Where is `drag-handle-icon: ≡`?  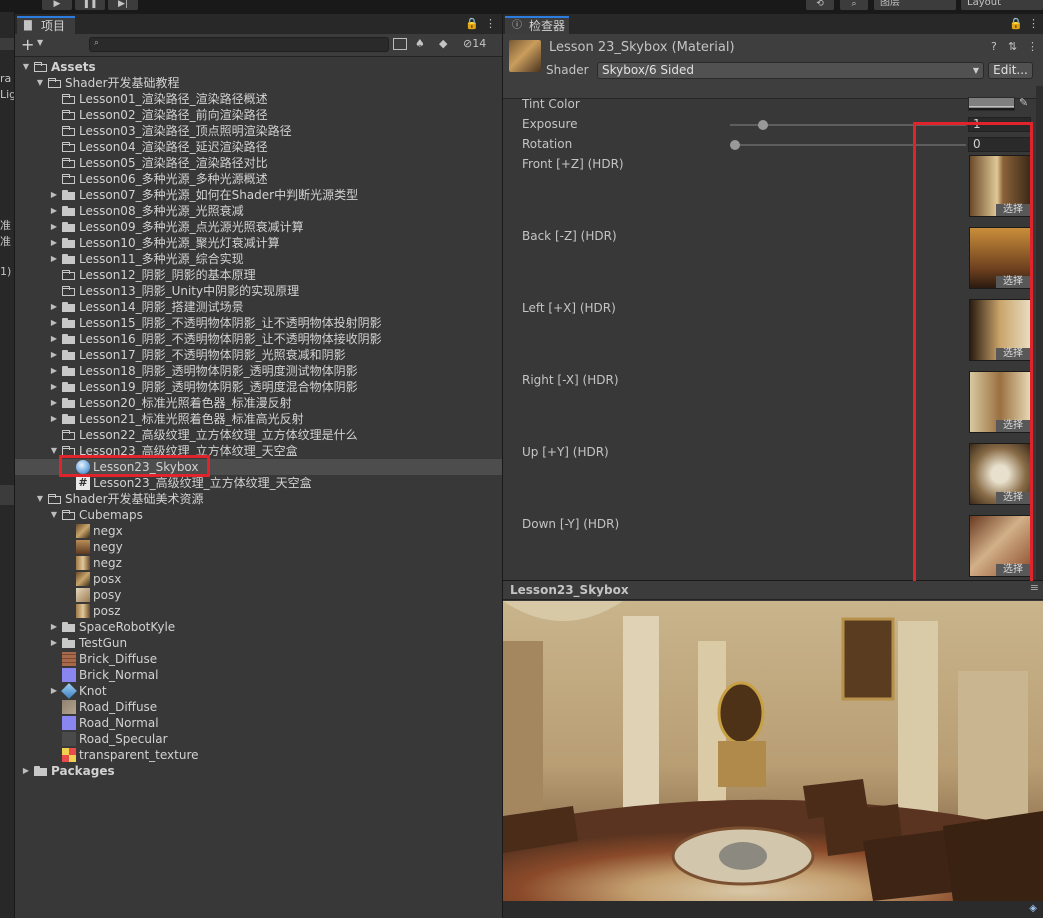 drag-handle-icon: ≡ is located at coordinates (1034, 587).